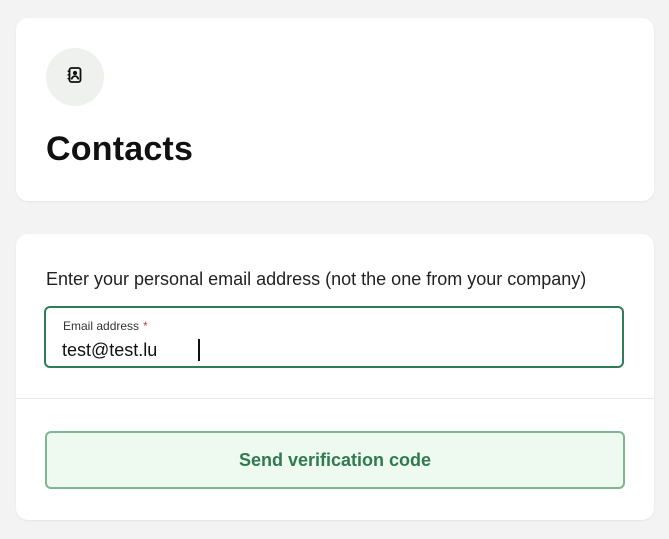 The image size is (669, 539). I want to click on email-input, so click(332, 350).